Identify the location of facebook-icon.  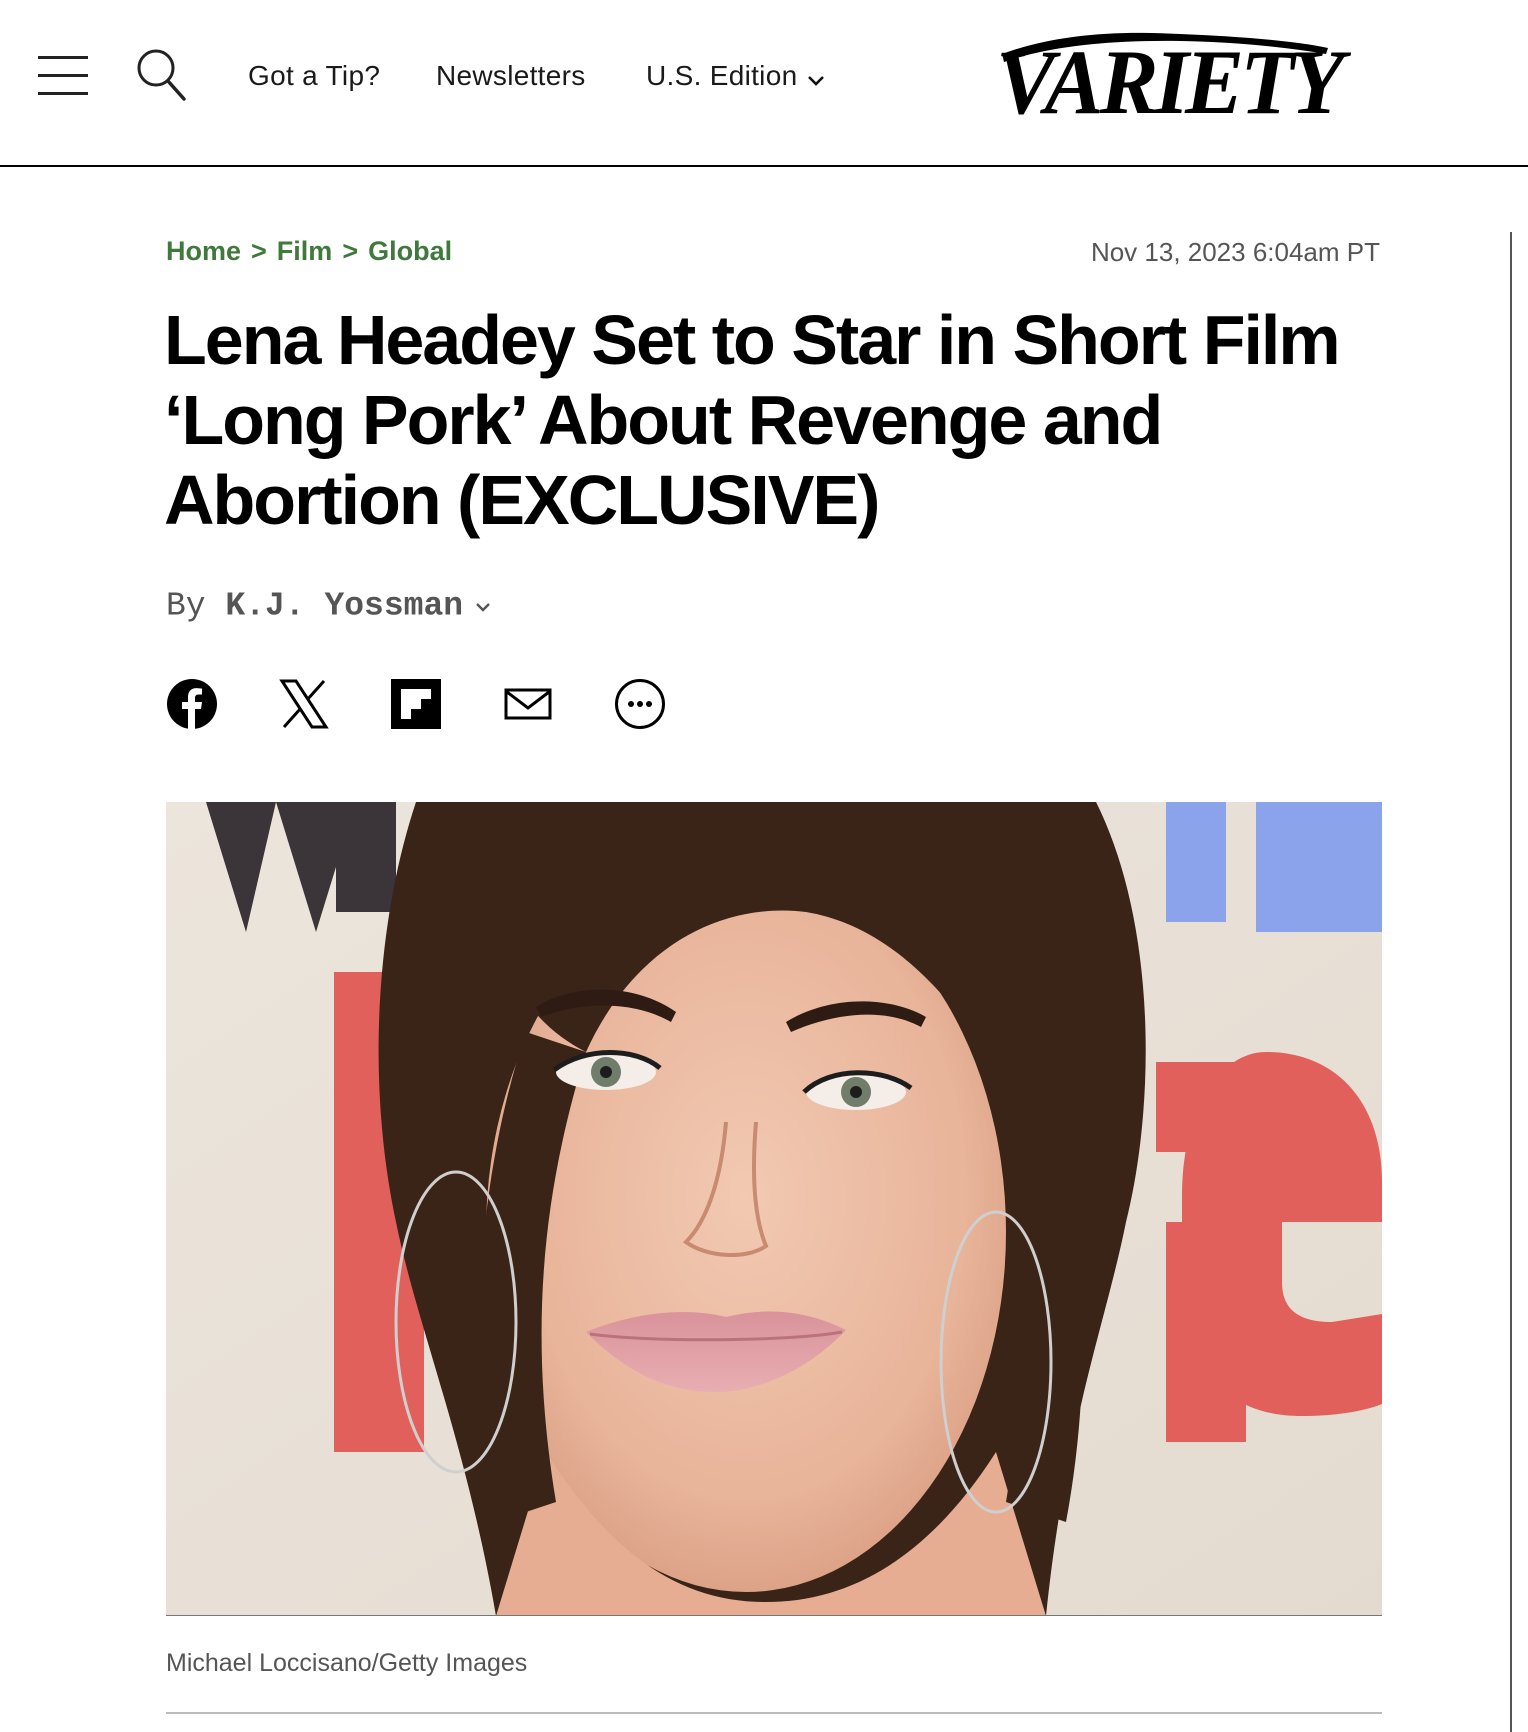
(192, 704).